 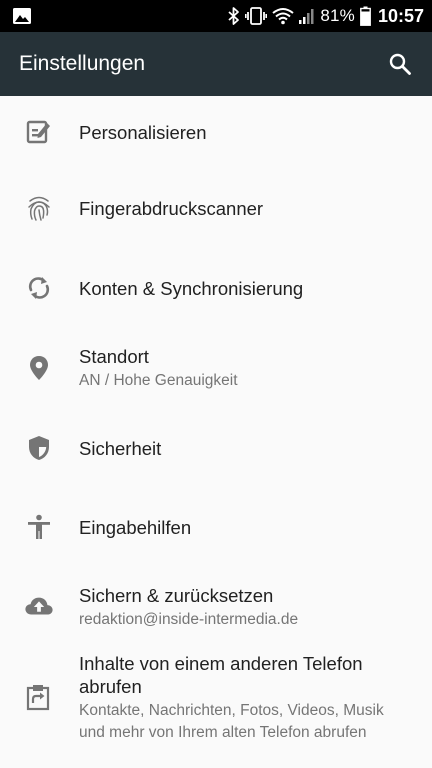 I want to click on settings-item-location: Standort AN / Hohe Genauigkeit, so click(x=216, y=368).